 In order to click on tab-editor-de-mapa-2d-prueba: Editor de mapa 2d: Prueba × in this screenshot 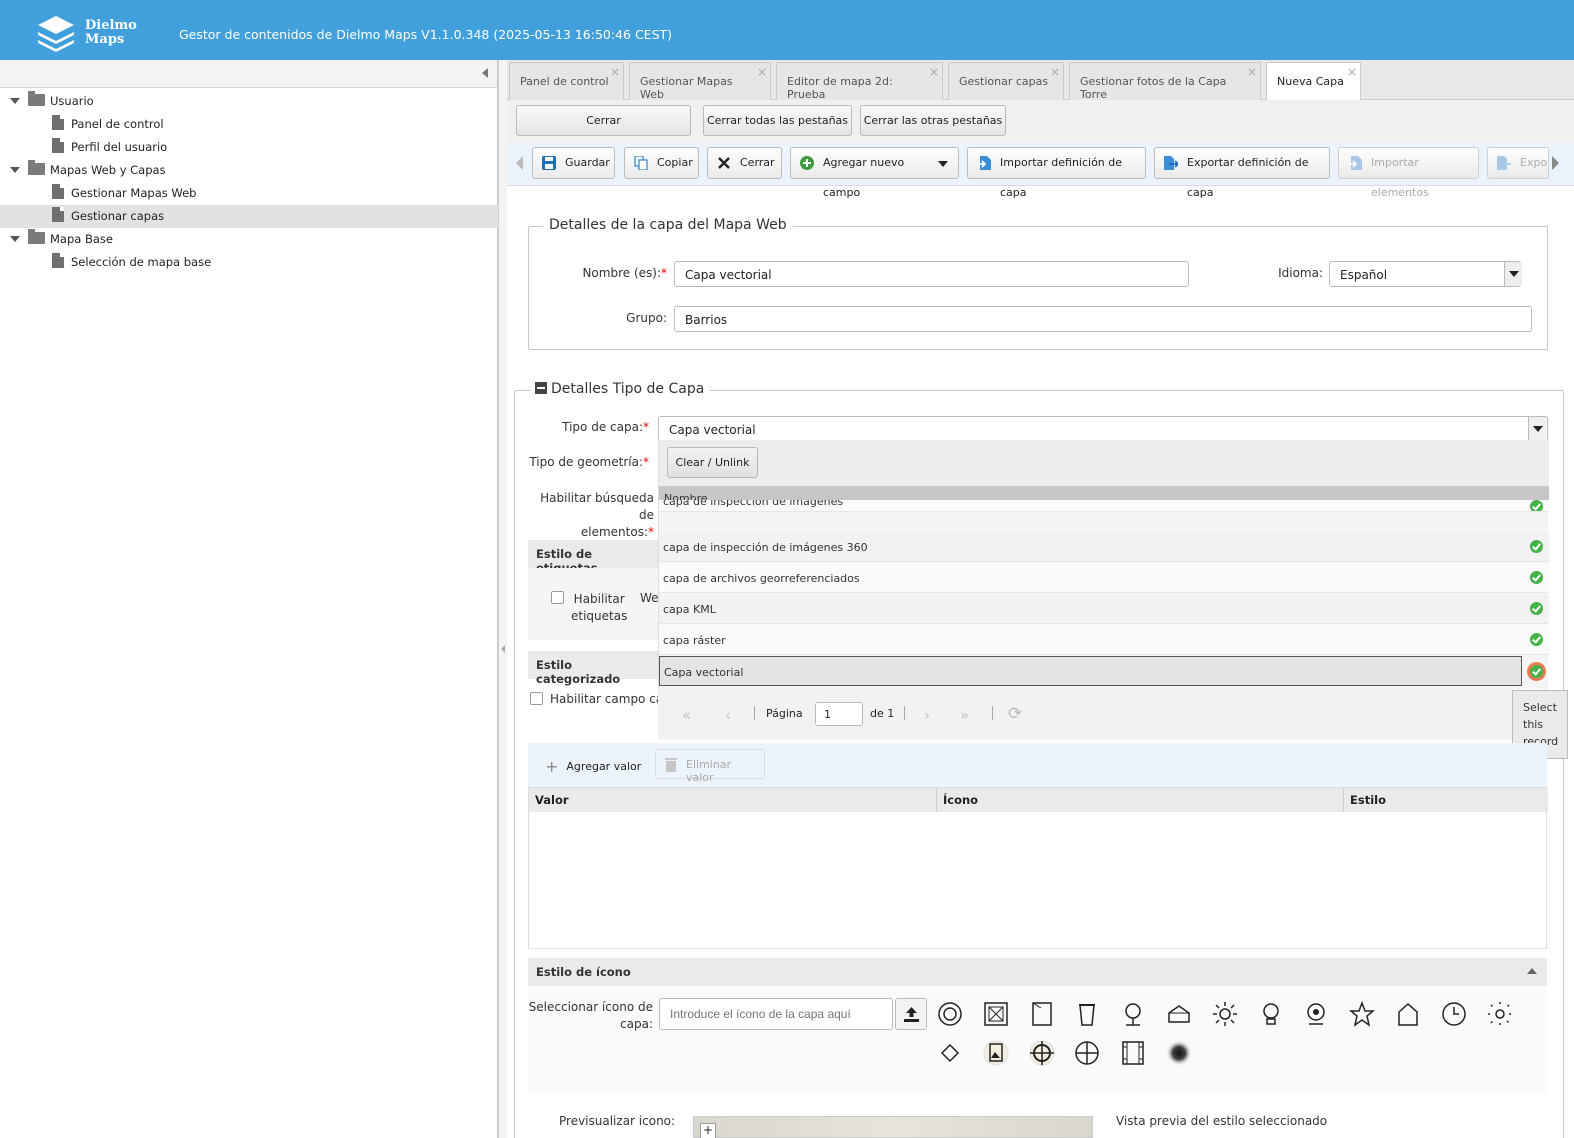, I will do `click(859, 81)`.